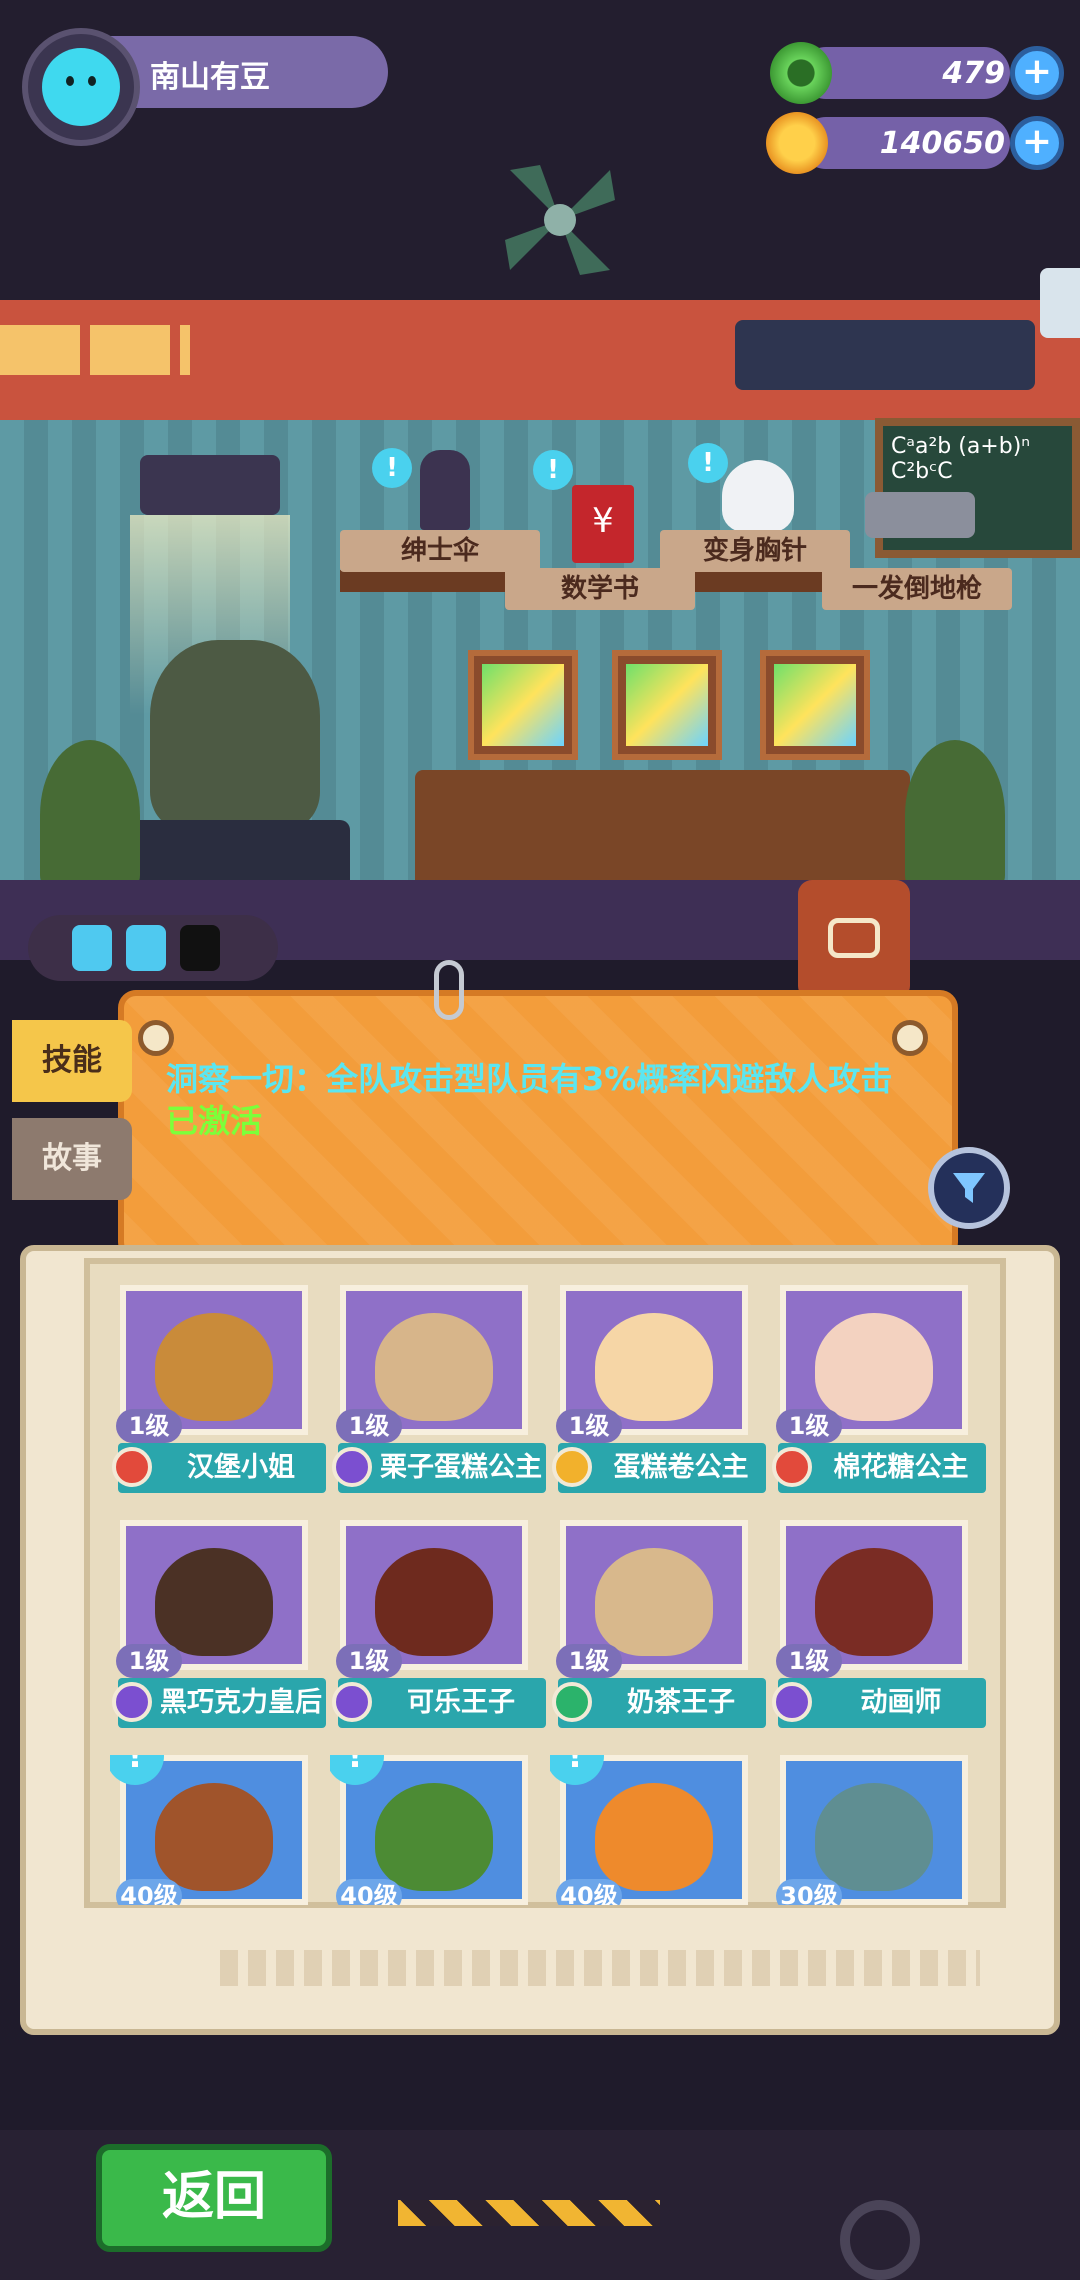 This screenshot has width=1080, height=2280. I want to click on planet-coin-icon, so click(797, 143).